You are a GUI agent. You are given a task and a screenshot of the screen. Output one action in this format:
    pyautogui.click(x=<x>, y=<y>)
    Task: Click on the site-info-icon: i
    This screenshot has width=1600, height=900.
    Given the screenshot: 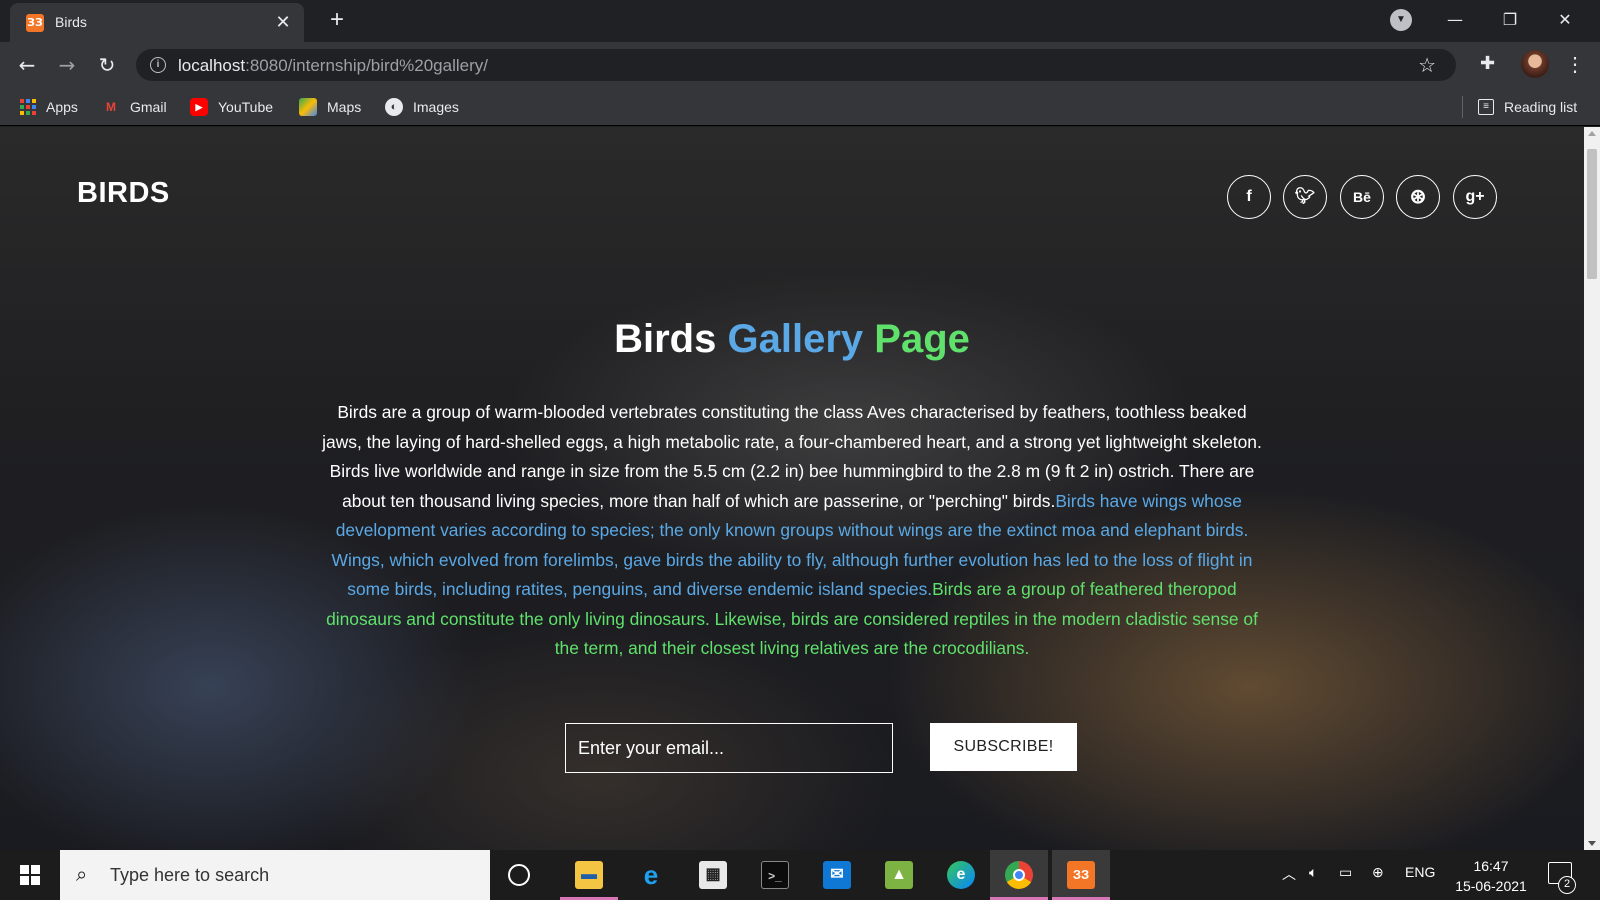 What is the action you would take?
    pyautogui.click(x=158, y=65)
    